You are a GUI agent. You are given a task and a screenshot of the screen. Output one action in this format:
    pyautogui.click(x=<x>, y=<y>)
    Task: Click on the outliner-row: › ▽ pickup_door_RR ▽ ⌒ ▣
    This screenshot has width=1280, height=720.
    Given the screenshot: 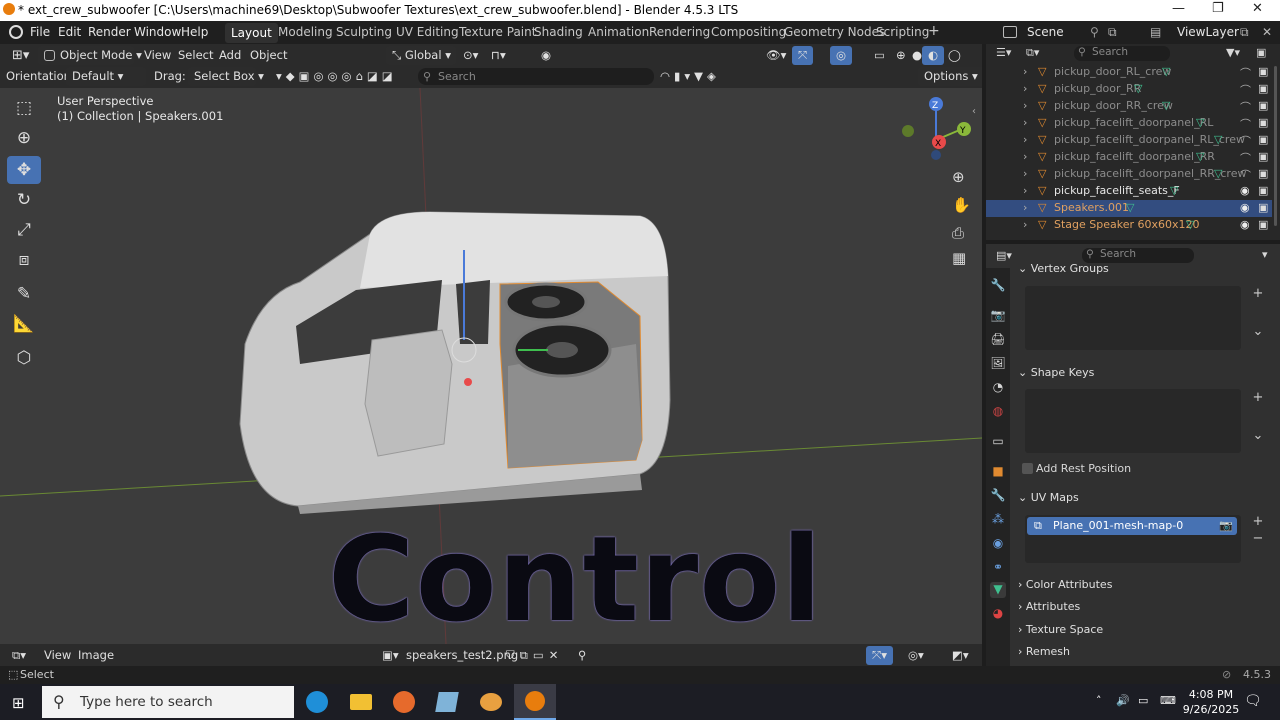 What is the action you would take?
    pyautogui.click(x=1129, y=89)
    